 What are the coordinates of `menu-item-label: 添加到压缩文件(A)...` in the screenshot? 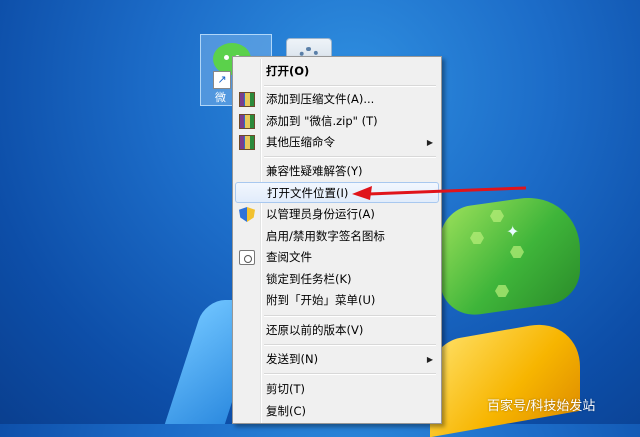 It's located at (320, 99).